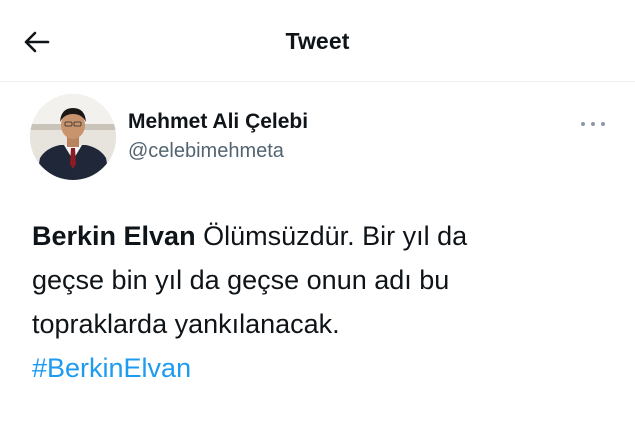  Describe the element at coordinates (111, 368) in the screenshot. I see `hashtag-link: #BerkinElvan` at that location.